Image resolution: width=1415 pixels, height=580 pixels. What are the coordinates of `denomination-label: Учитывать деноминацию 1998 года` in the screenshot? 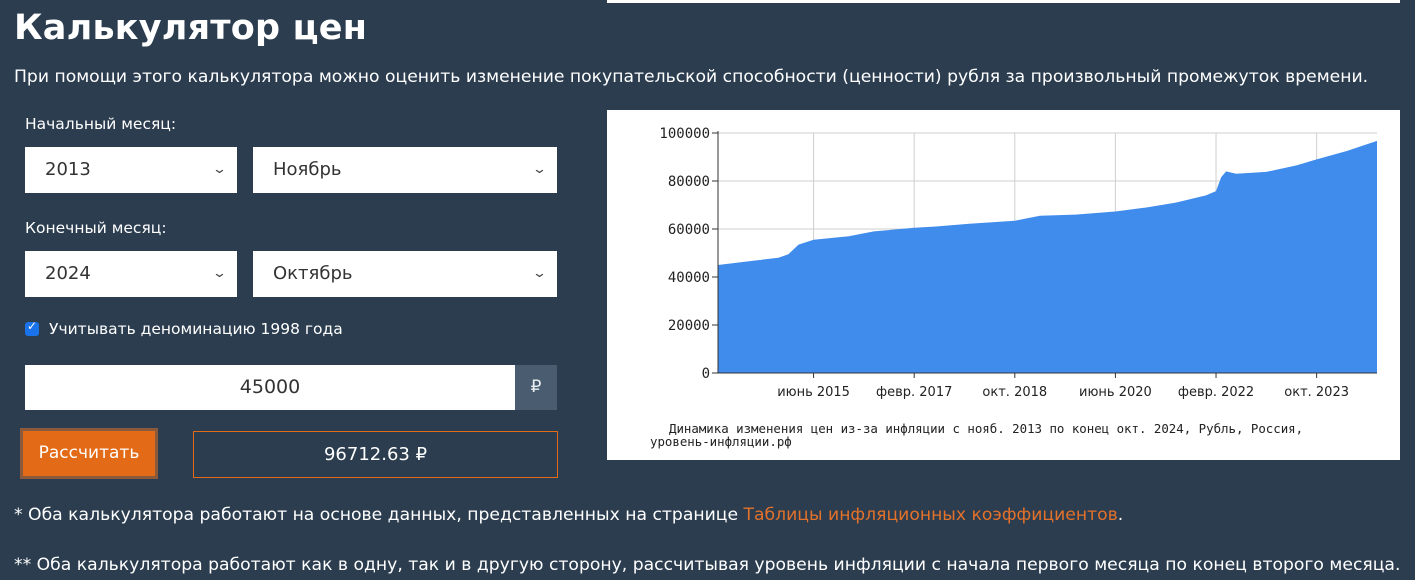 It's located at (196, 329).